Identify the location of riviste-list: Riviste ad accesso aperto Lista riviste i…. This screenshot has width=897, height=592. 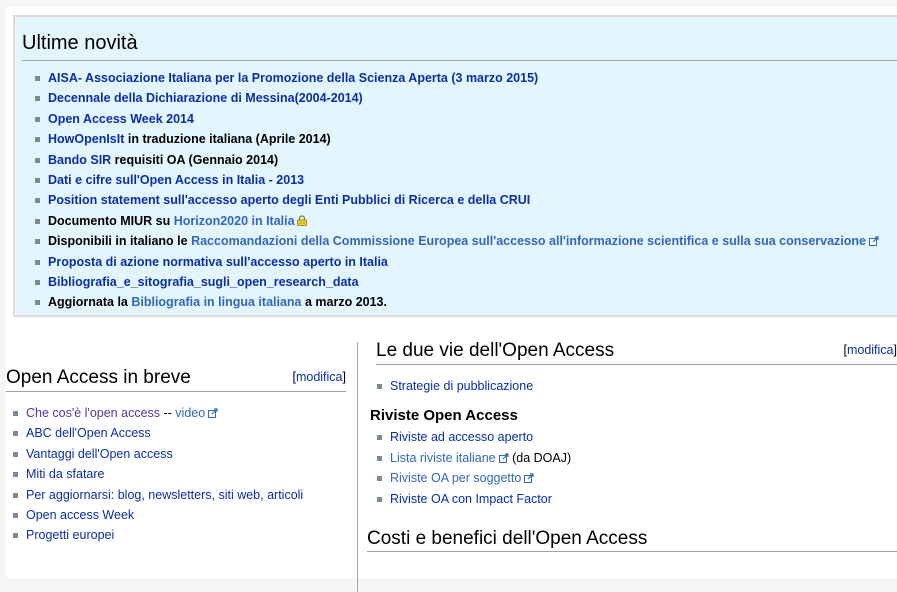
(633, 468).